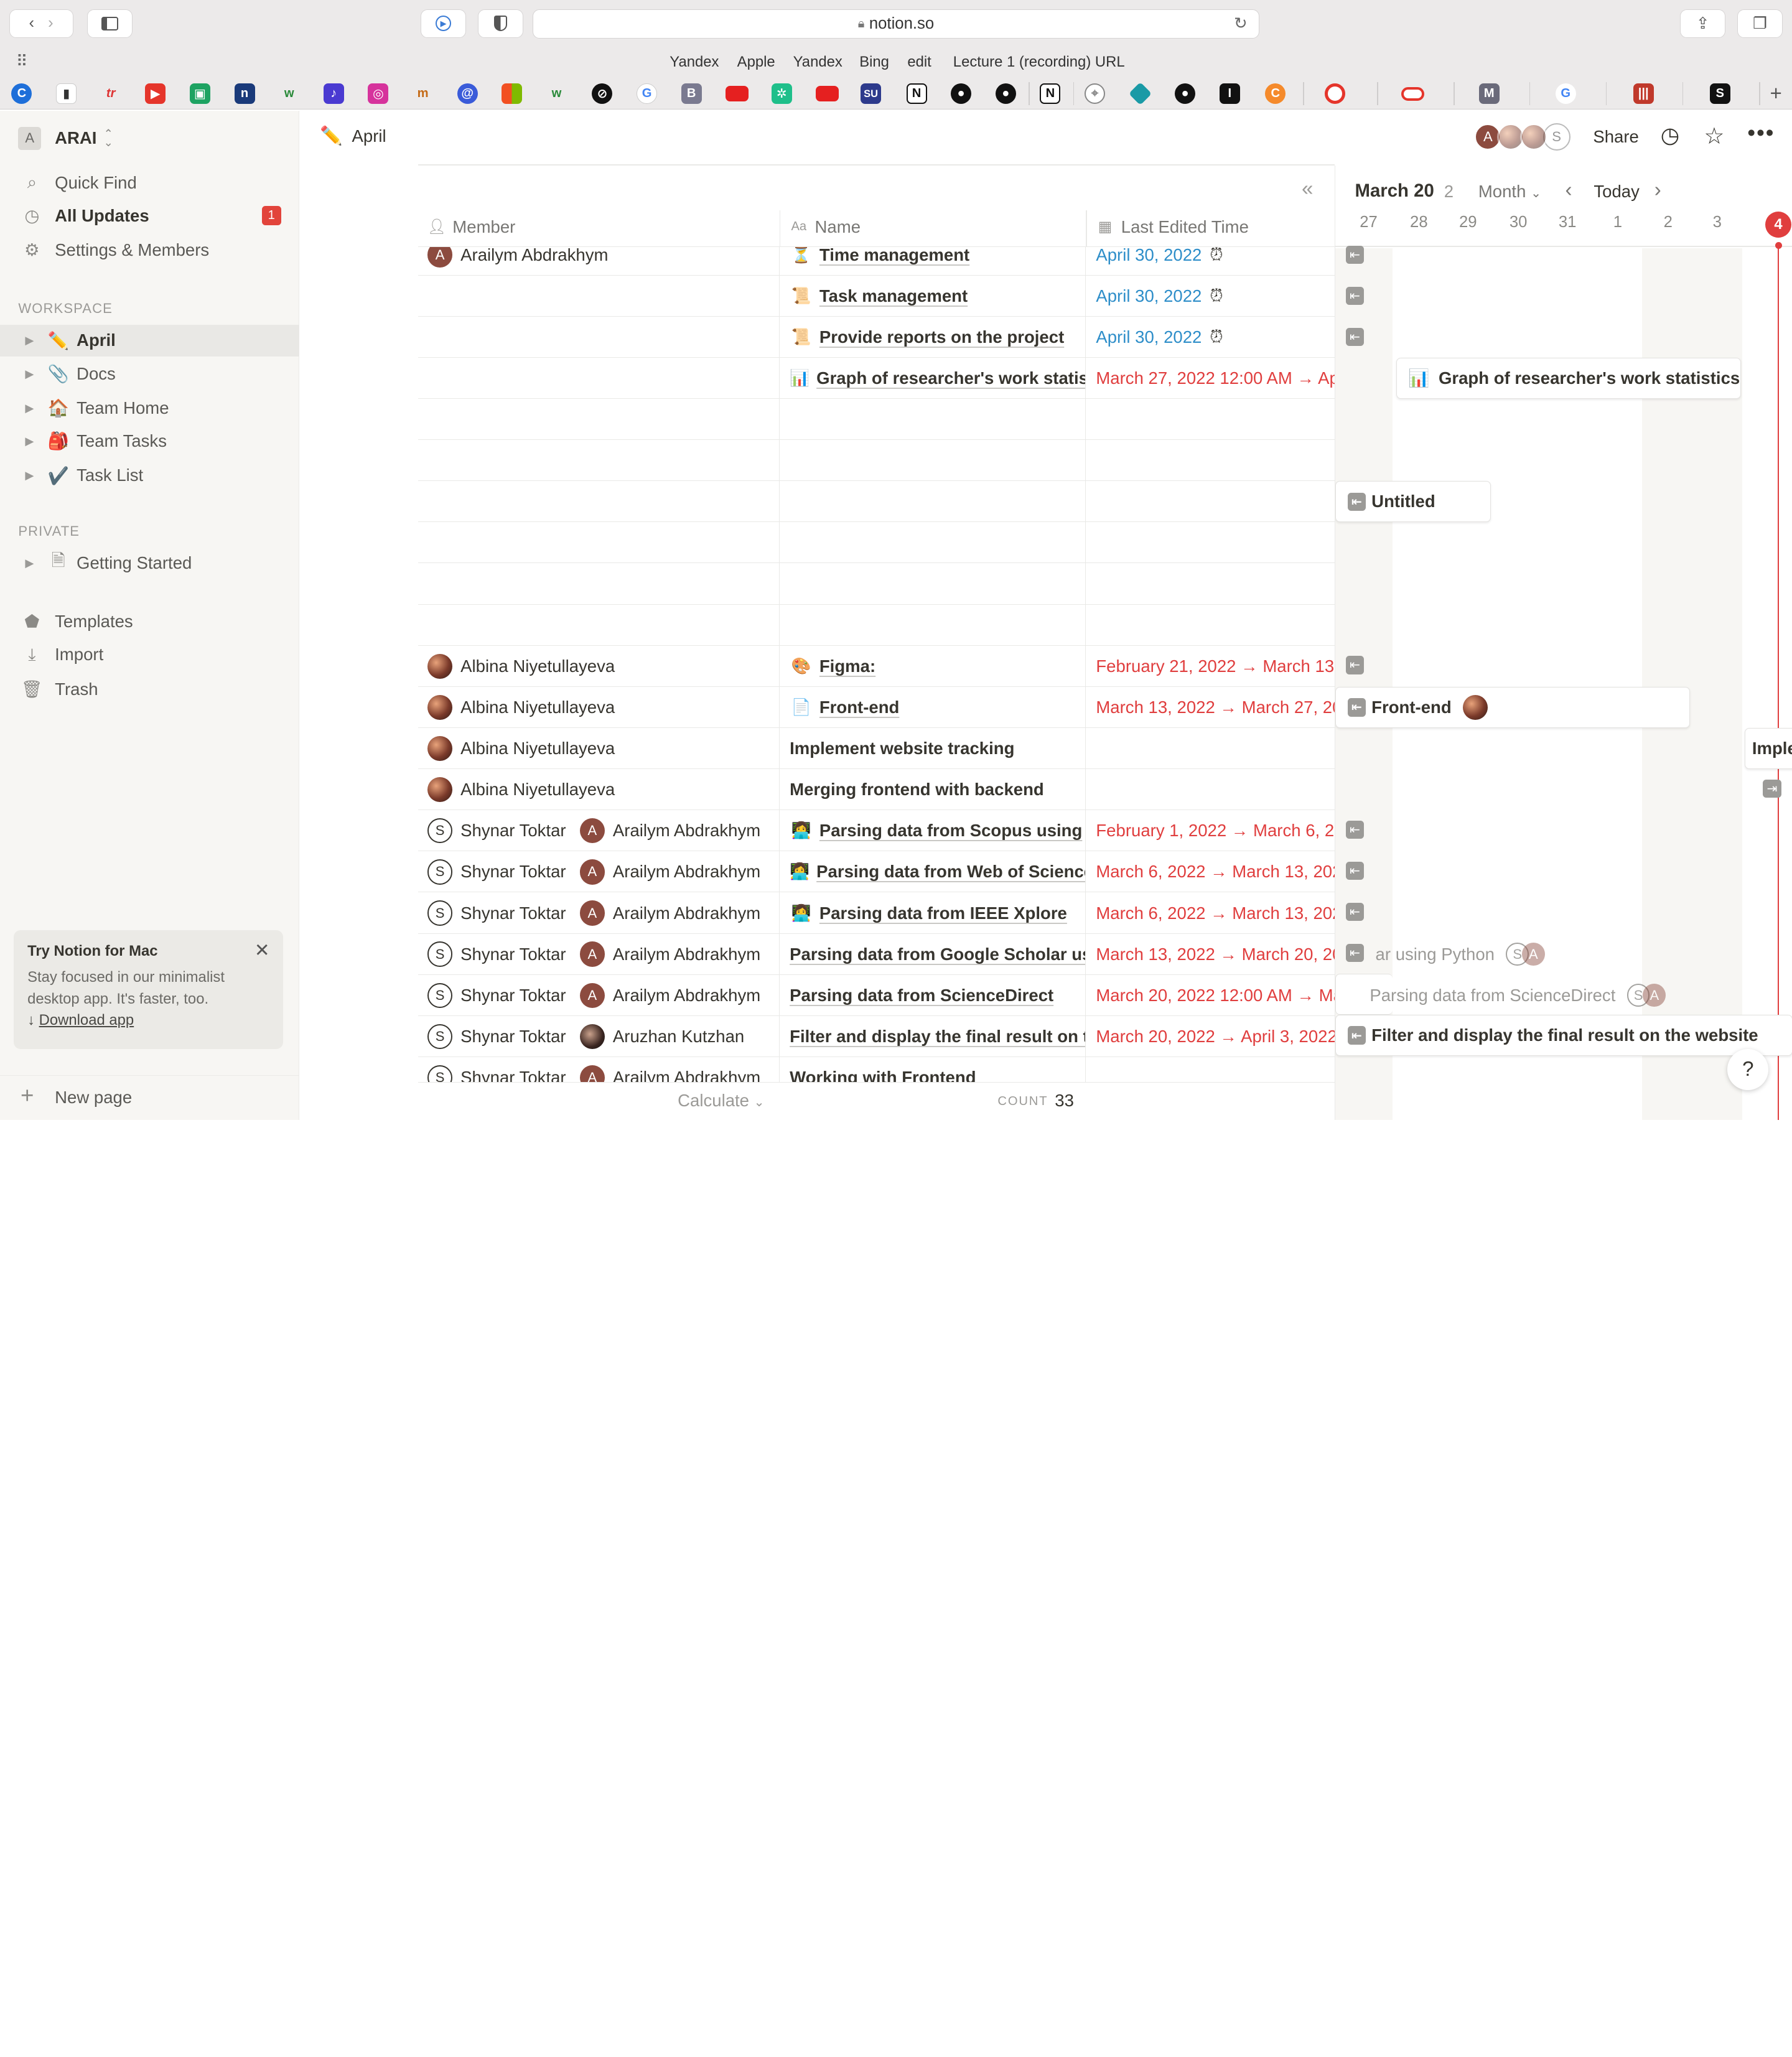  I want to click on column-header-name: Aa Name, so click(826, 227).